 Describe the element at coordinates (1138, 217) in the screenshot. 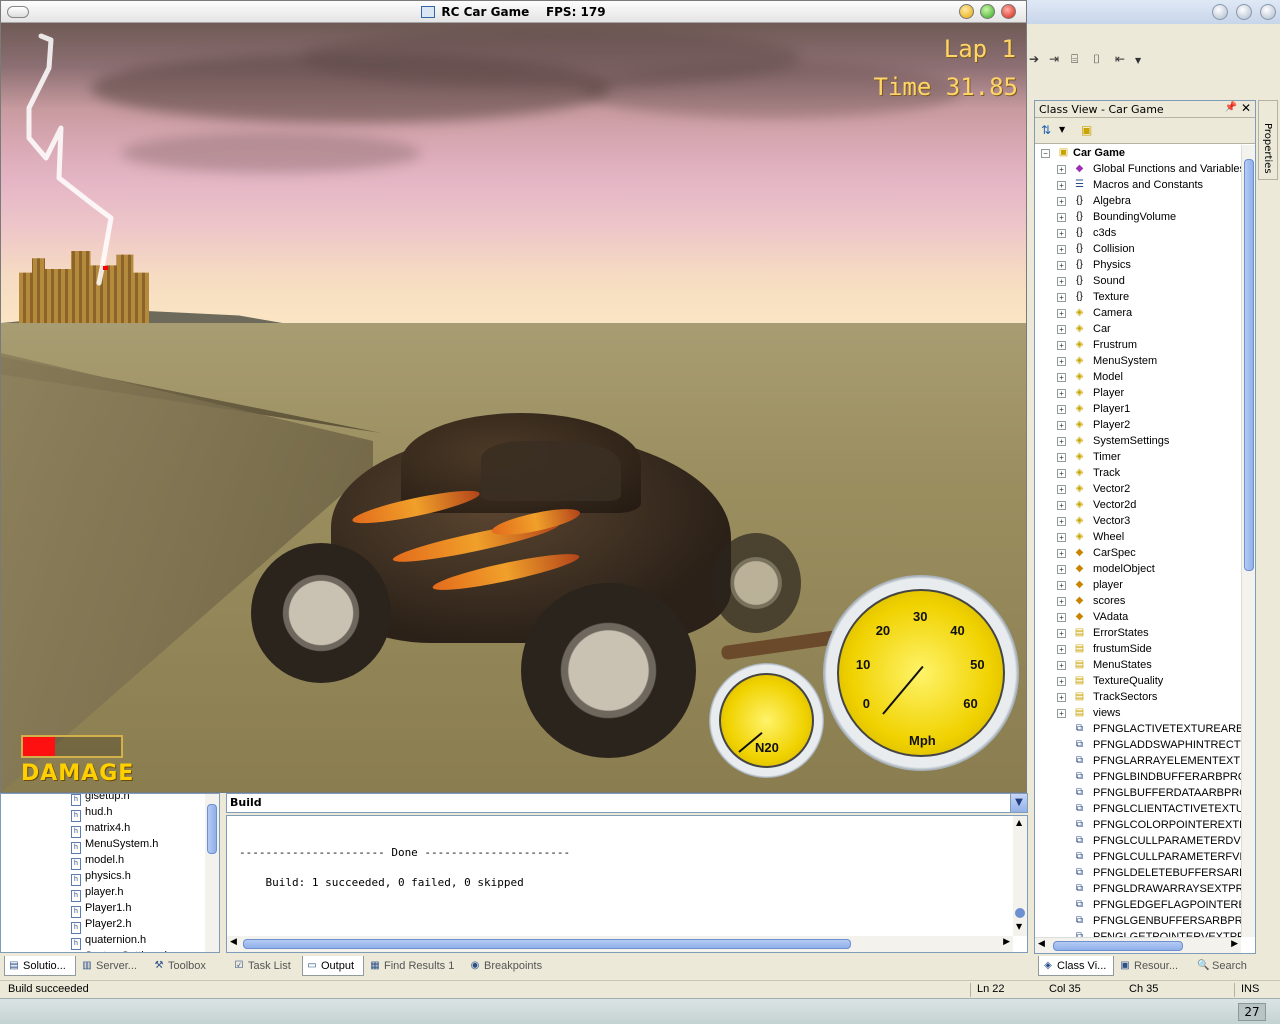

I see `tree-item: + {} BoundingVolume` at that location.